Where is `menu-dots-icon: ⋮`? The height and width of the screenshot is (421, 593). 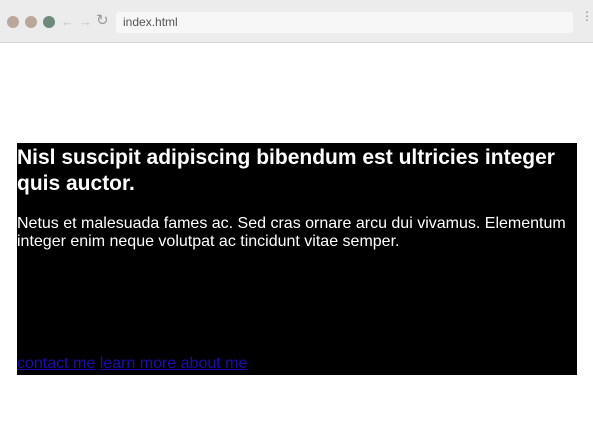
menu-dots-icon: ⋮ is located at coordinates (587, 16).